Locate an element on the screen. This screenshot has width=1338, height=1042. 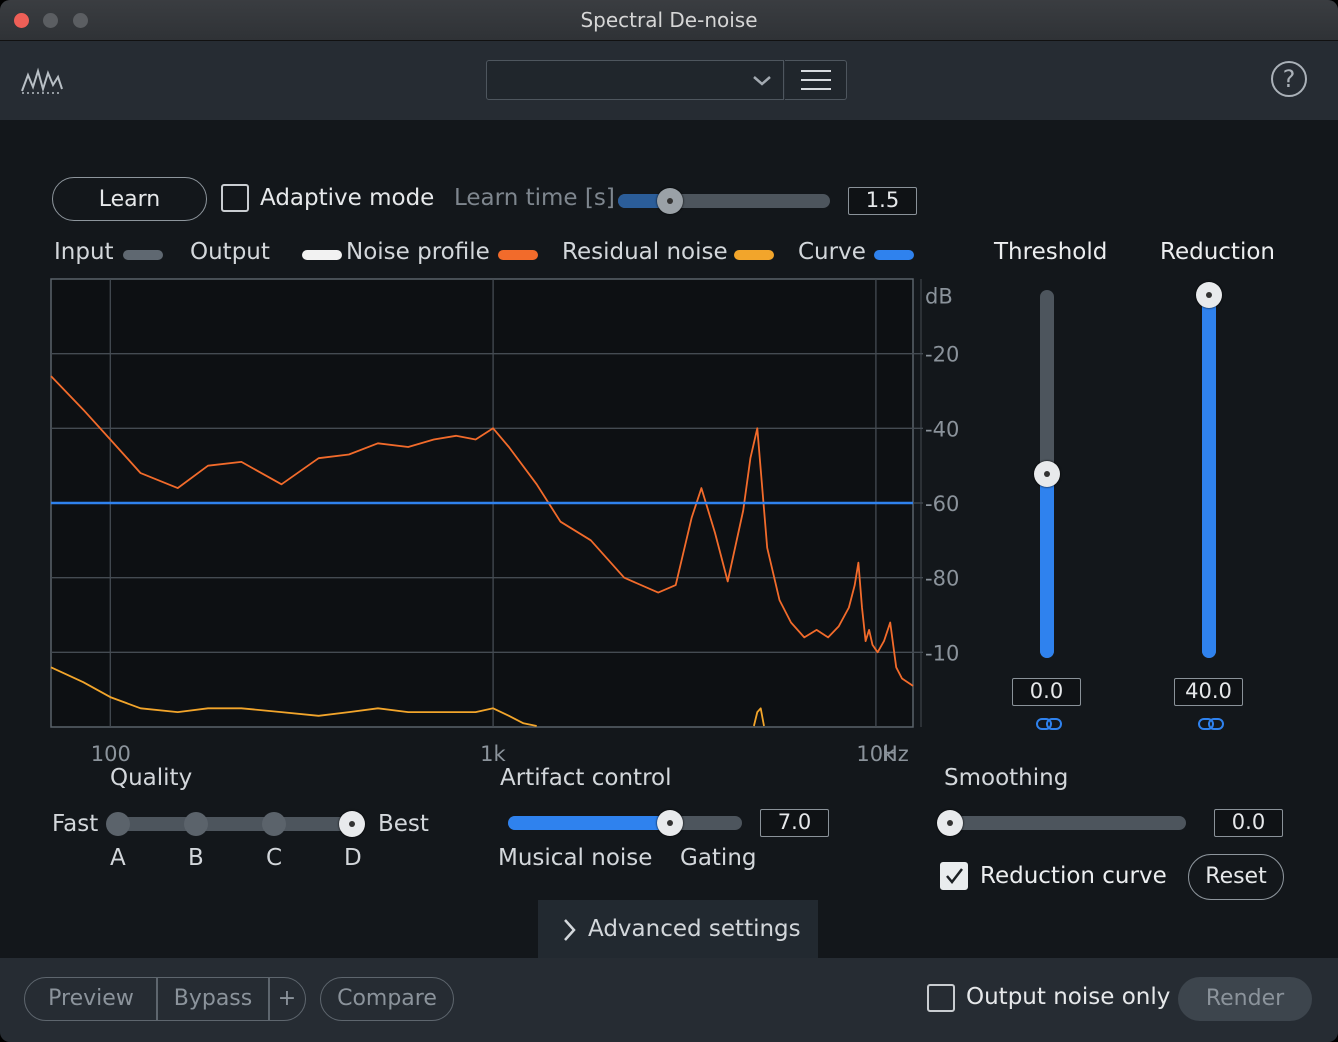
legend-label-2: Noise profile is located at coordinates (418, 252).